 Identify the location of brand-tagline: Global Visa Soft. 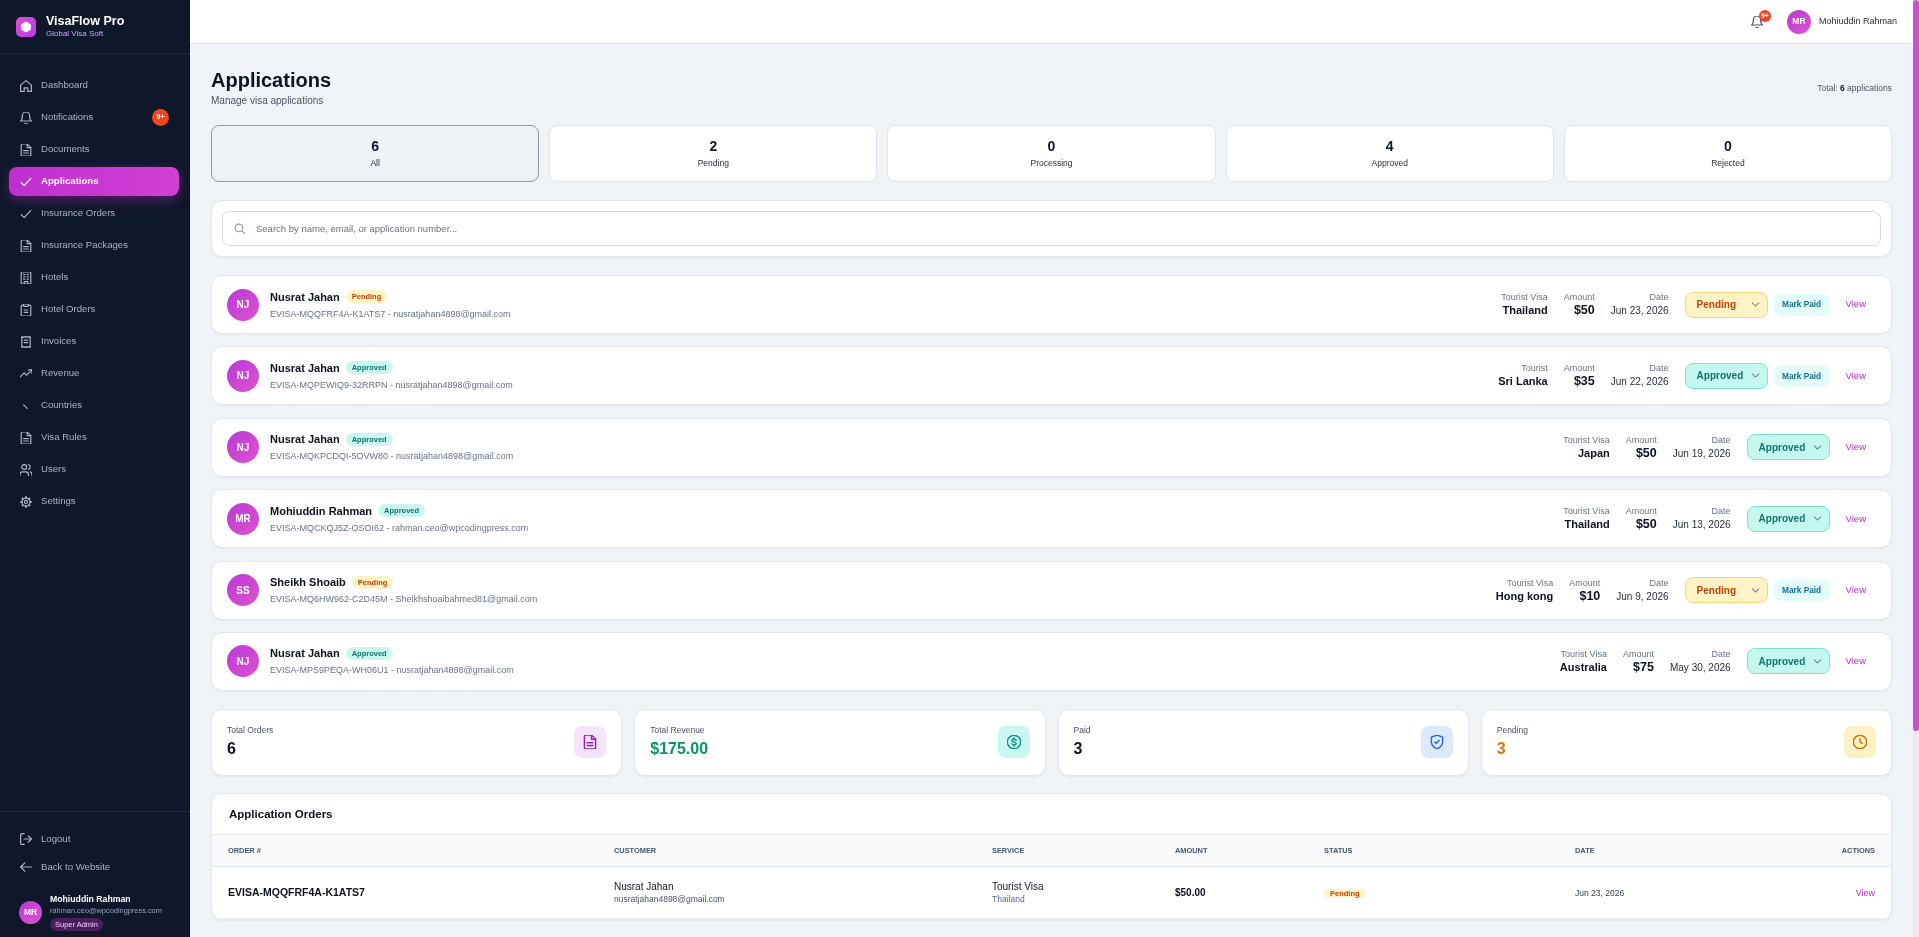
(75, 34).